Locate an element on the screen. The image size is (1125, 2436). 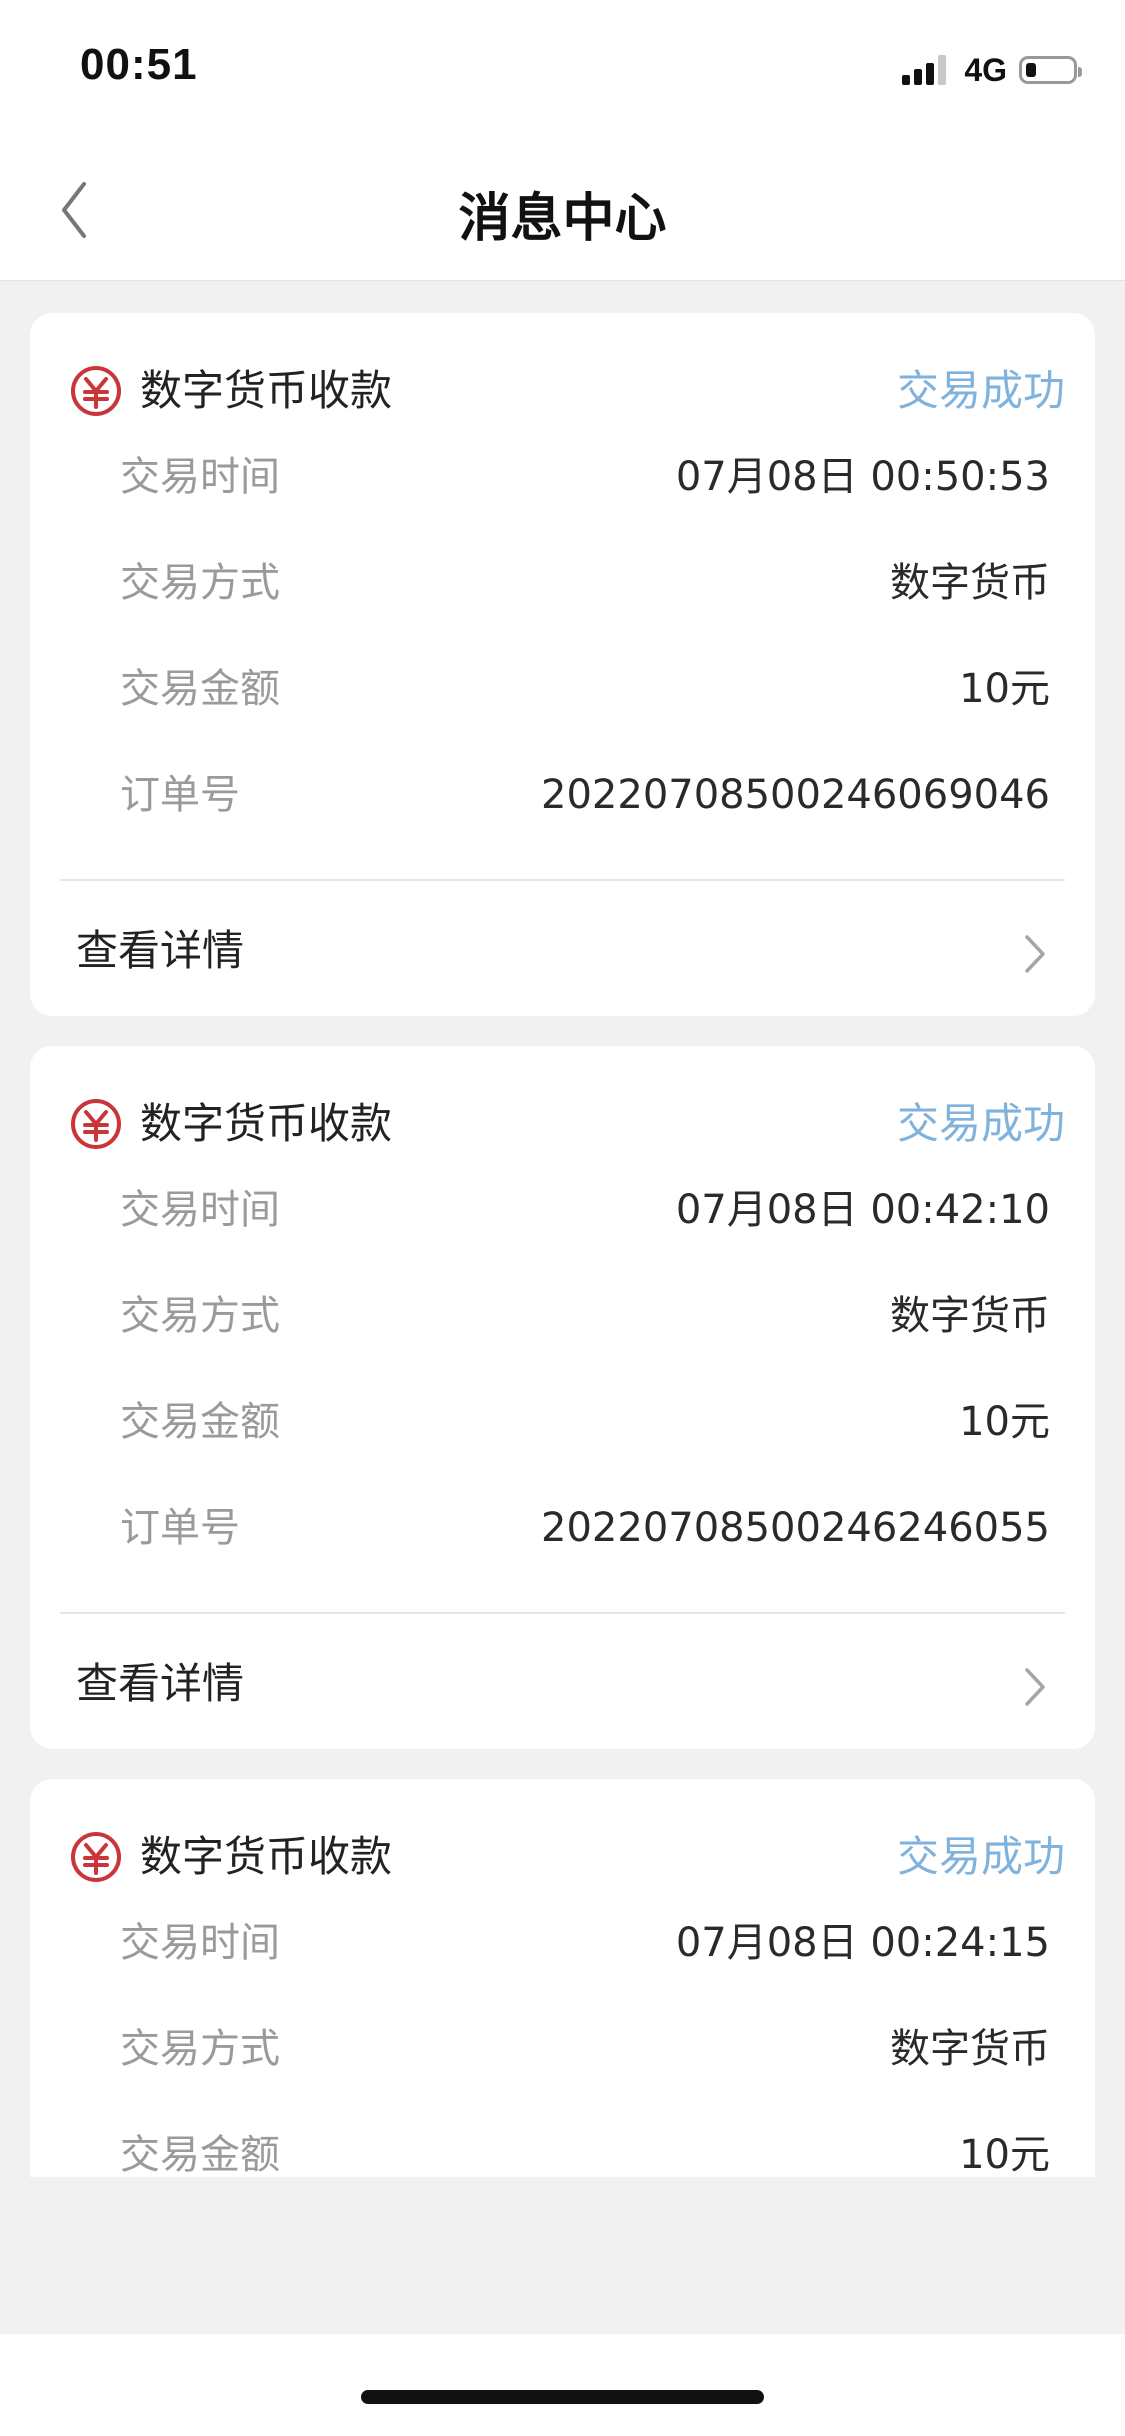
row-value: 07月08日 00:50:53 is located at coordinates (862, 477).